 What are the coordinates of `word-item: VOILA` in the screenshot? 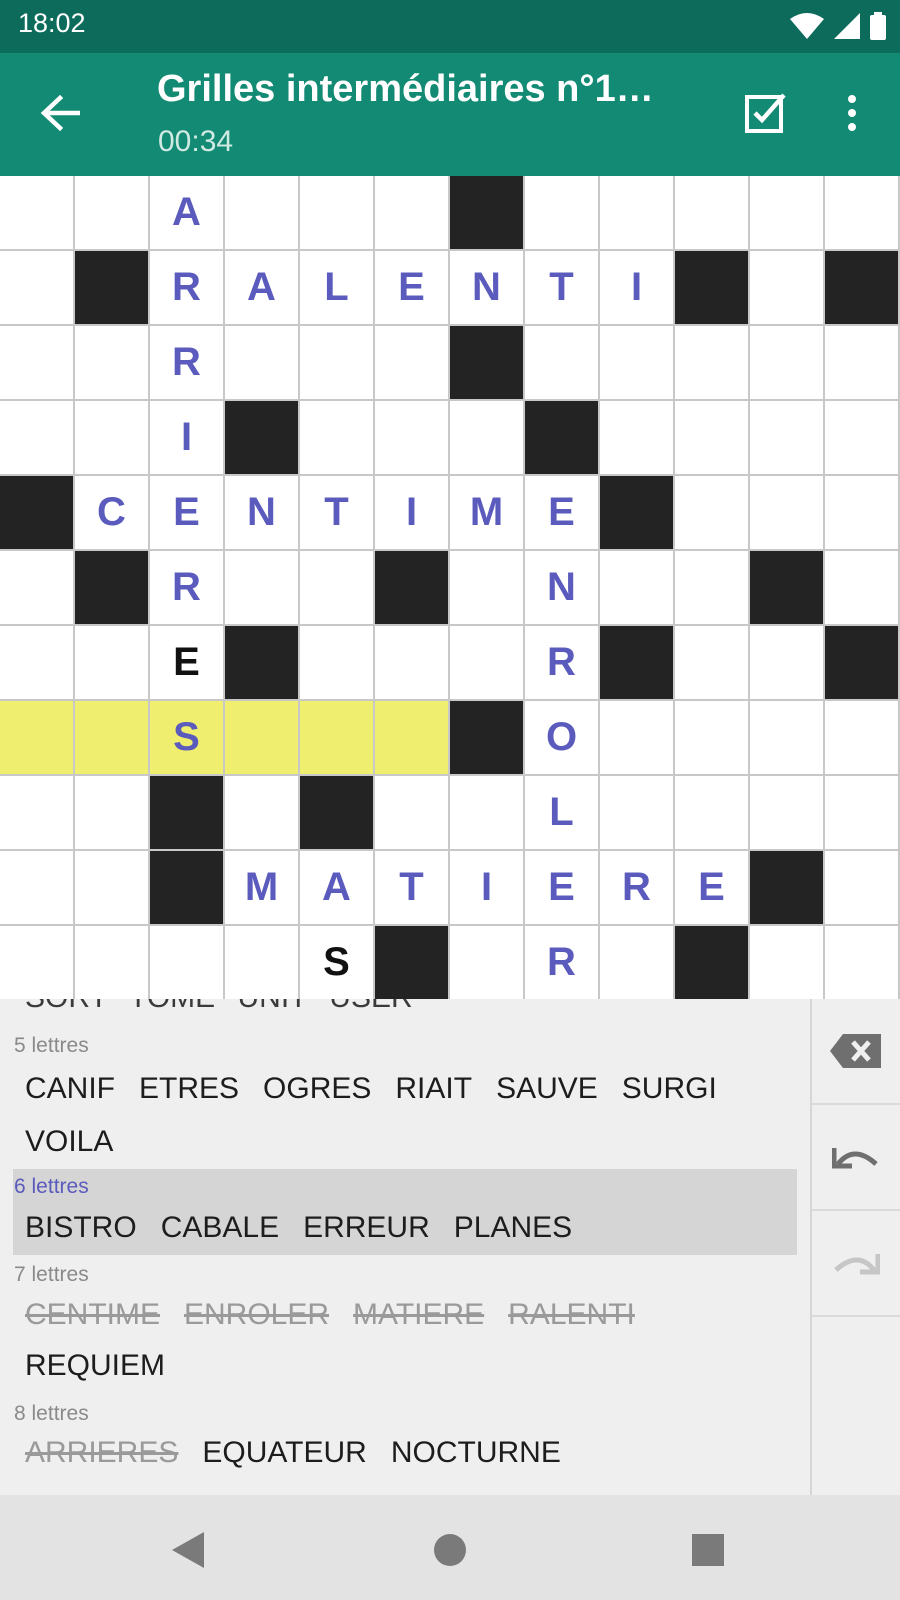 It's located at (69, 1142).